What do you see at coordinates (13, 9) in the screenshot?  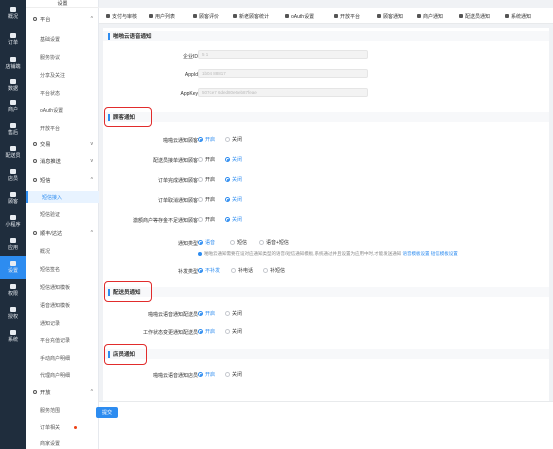 I see `home-icon` at bounding box center [13, 9].